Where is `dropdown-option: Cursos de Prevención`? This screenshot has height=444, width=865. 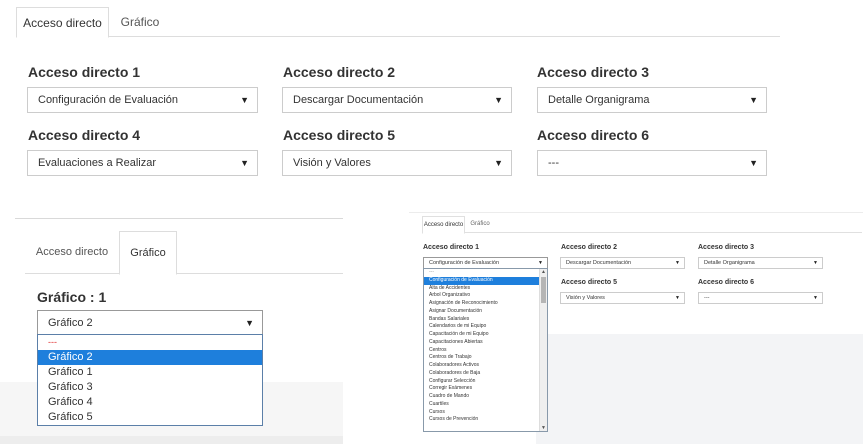 dropdown-option: Cursos de Prevención is located at coordinates (482, 420).